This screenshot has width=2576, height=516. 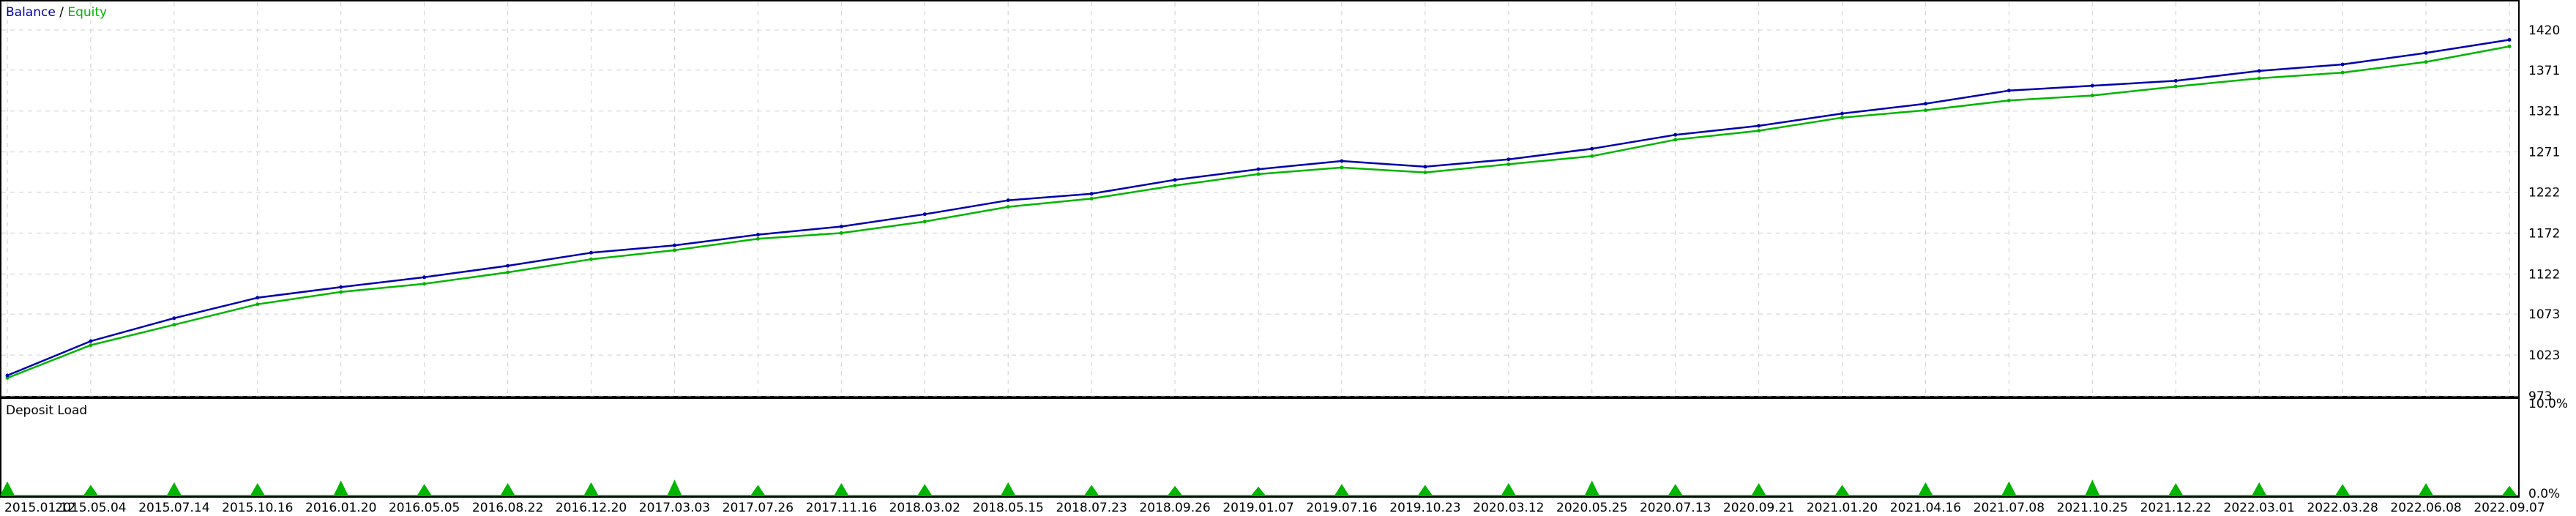 What do you see at coordinates (2009, 508) in the screenshot?
I see `x-tick-label: 2021.07.08` at bounding box center [2009, 508].